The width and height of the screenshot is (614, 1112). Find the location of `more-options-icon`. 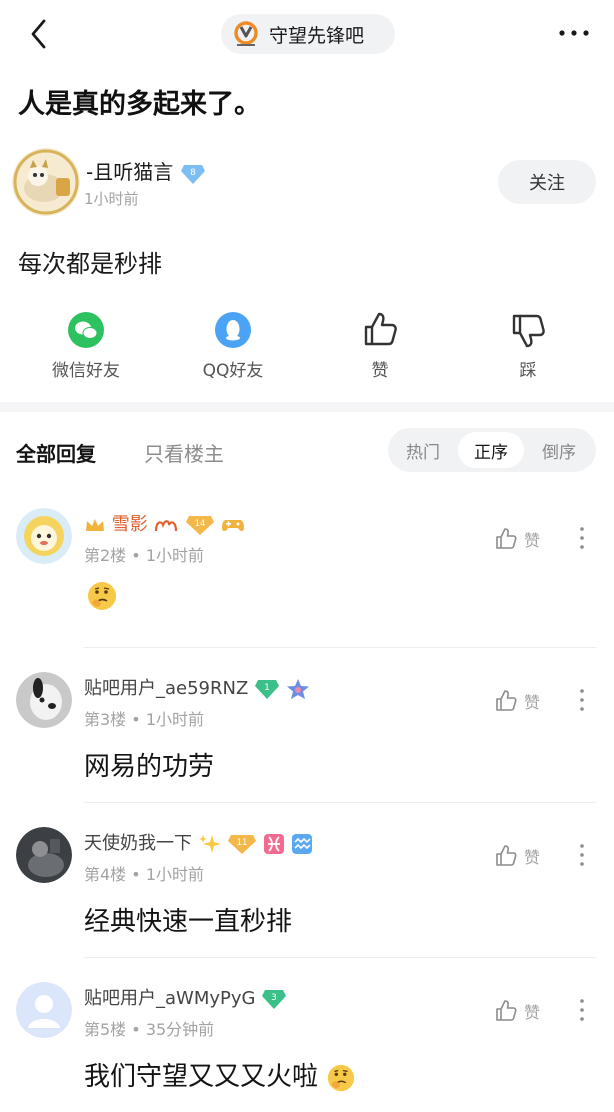

more-options-icon is located at coordinates (574, 33).